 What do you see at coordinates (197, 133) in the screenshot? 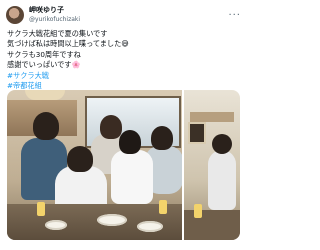
I see `picture-frame` at bounding box center [197, 133].